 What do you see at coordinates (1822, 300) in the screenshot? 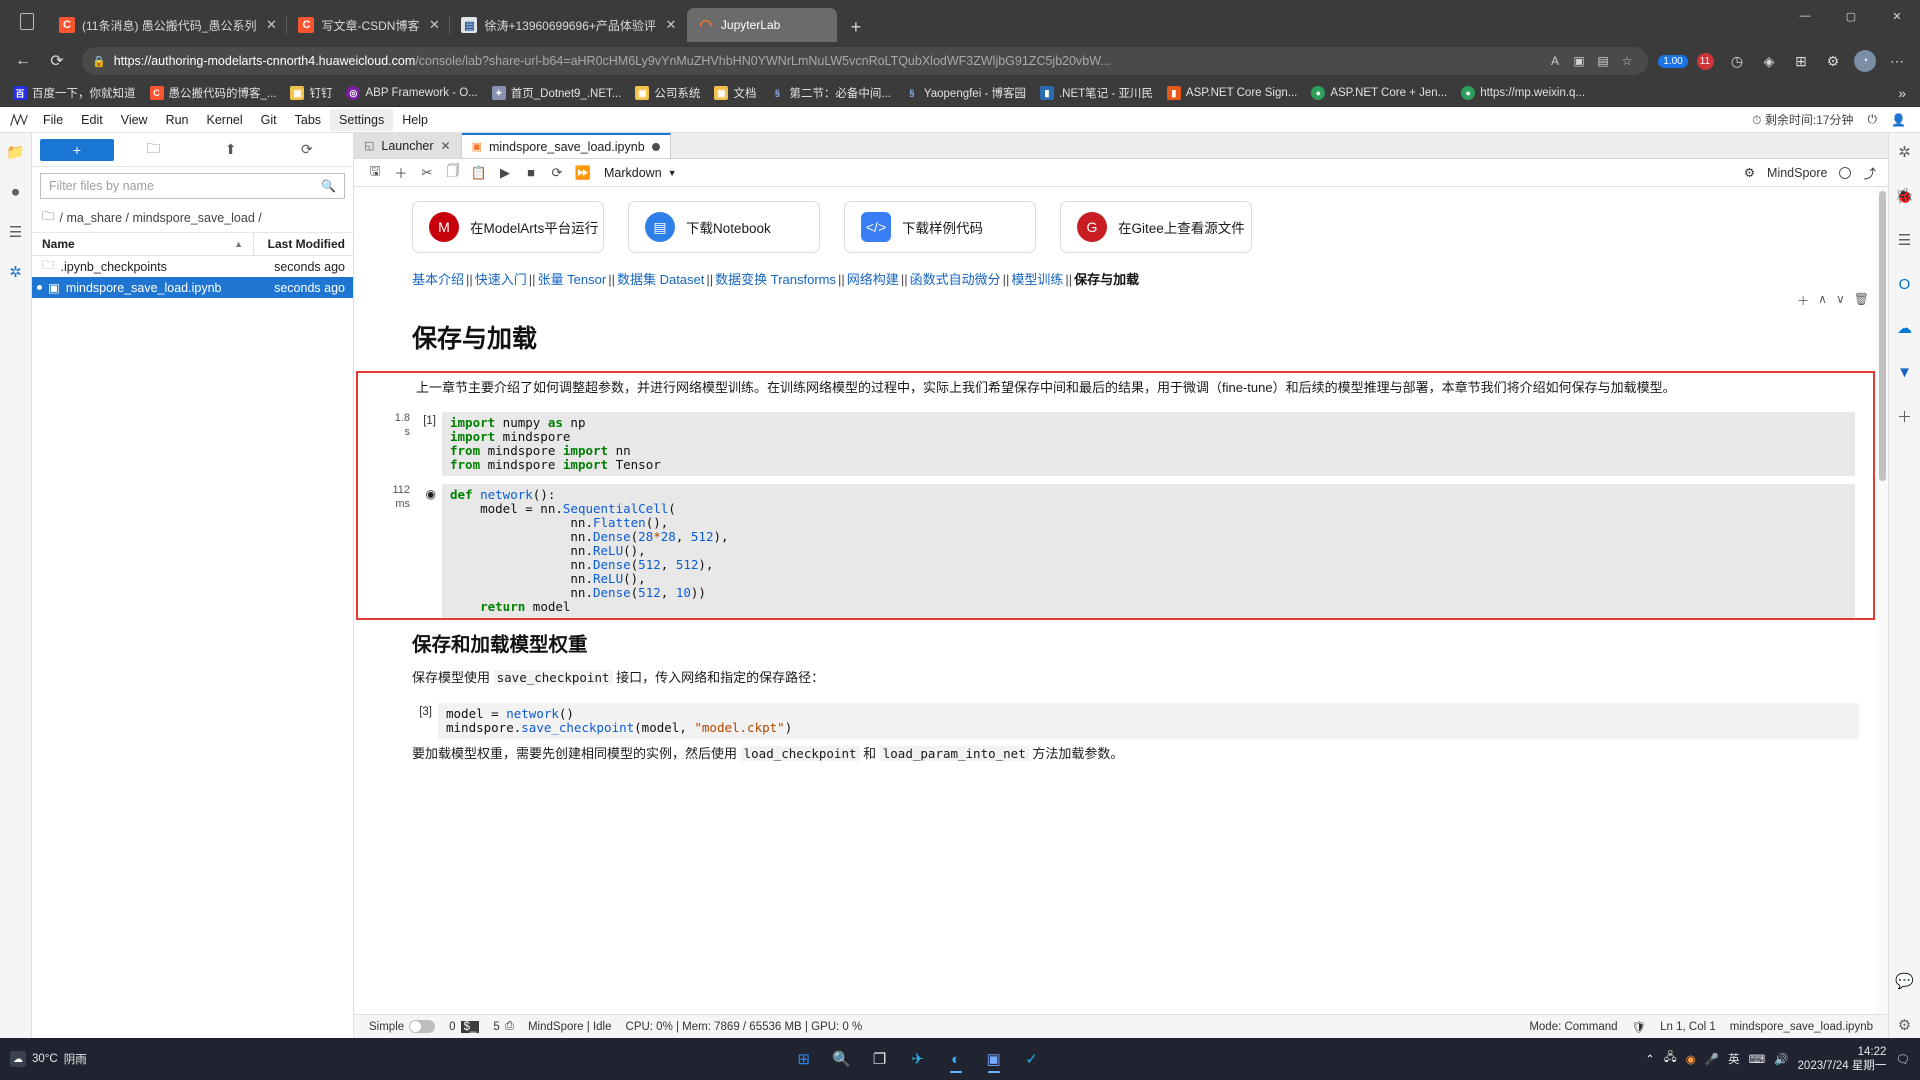
I see `move-up-icon: ∧` at bounding box center [1822, 300].